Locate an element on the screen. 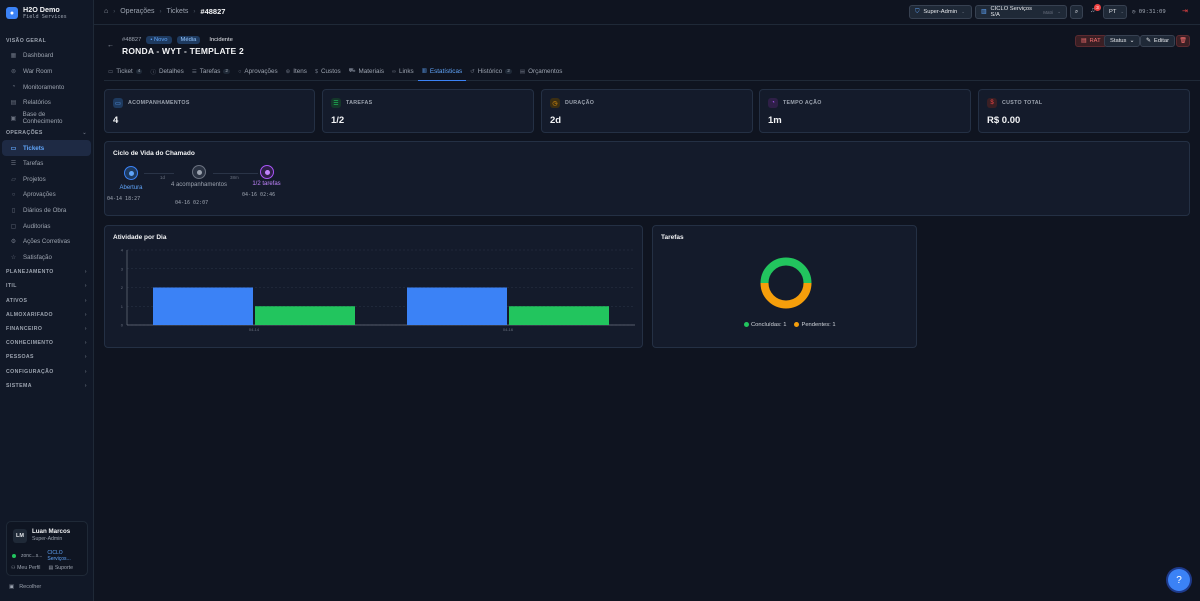  stat-card-tarefas: ☰ TAREFAS 1/2 is located at coordinates (428, 111).